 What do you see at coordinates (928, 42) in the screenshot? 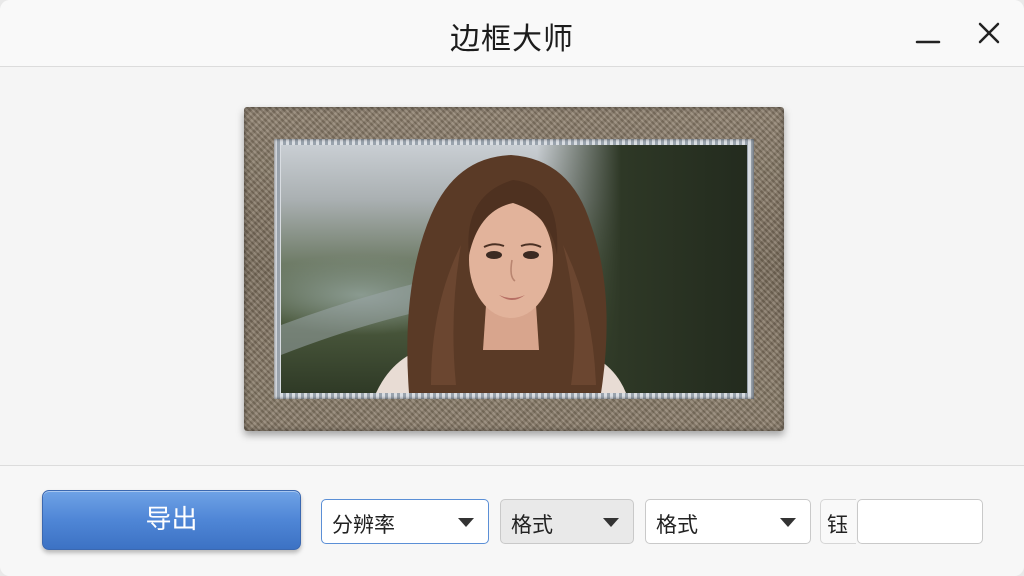
I see `minimize-icon` at bounding box center [928, 42].